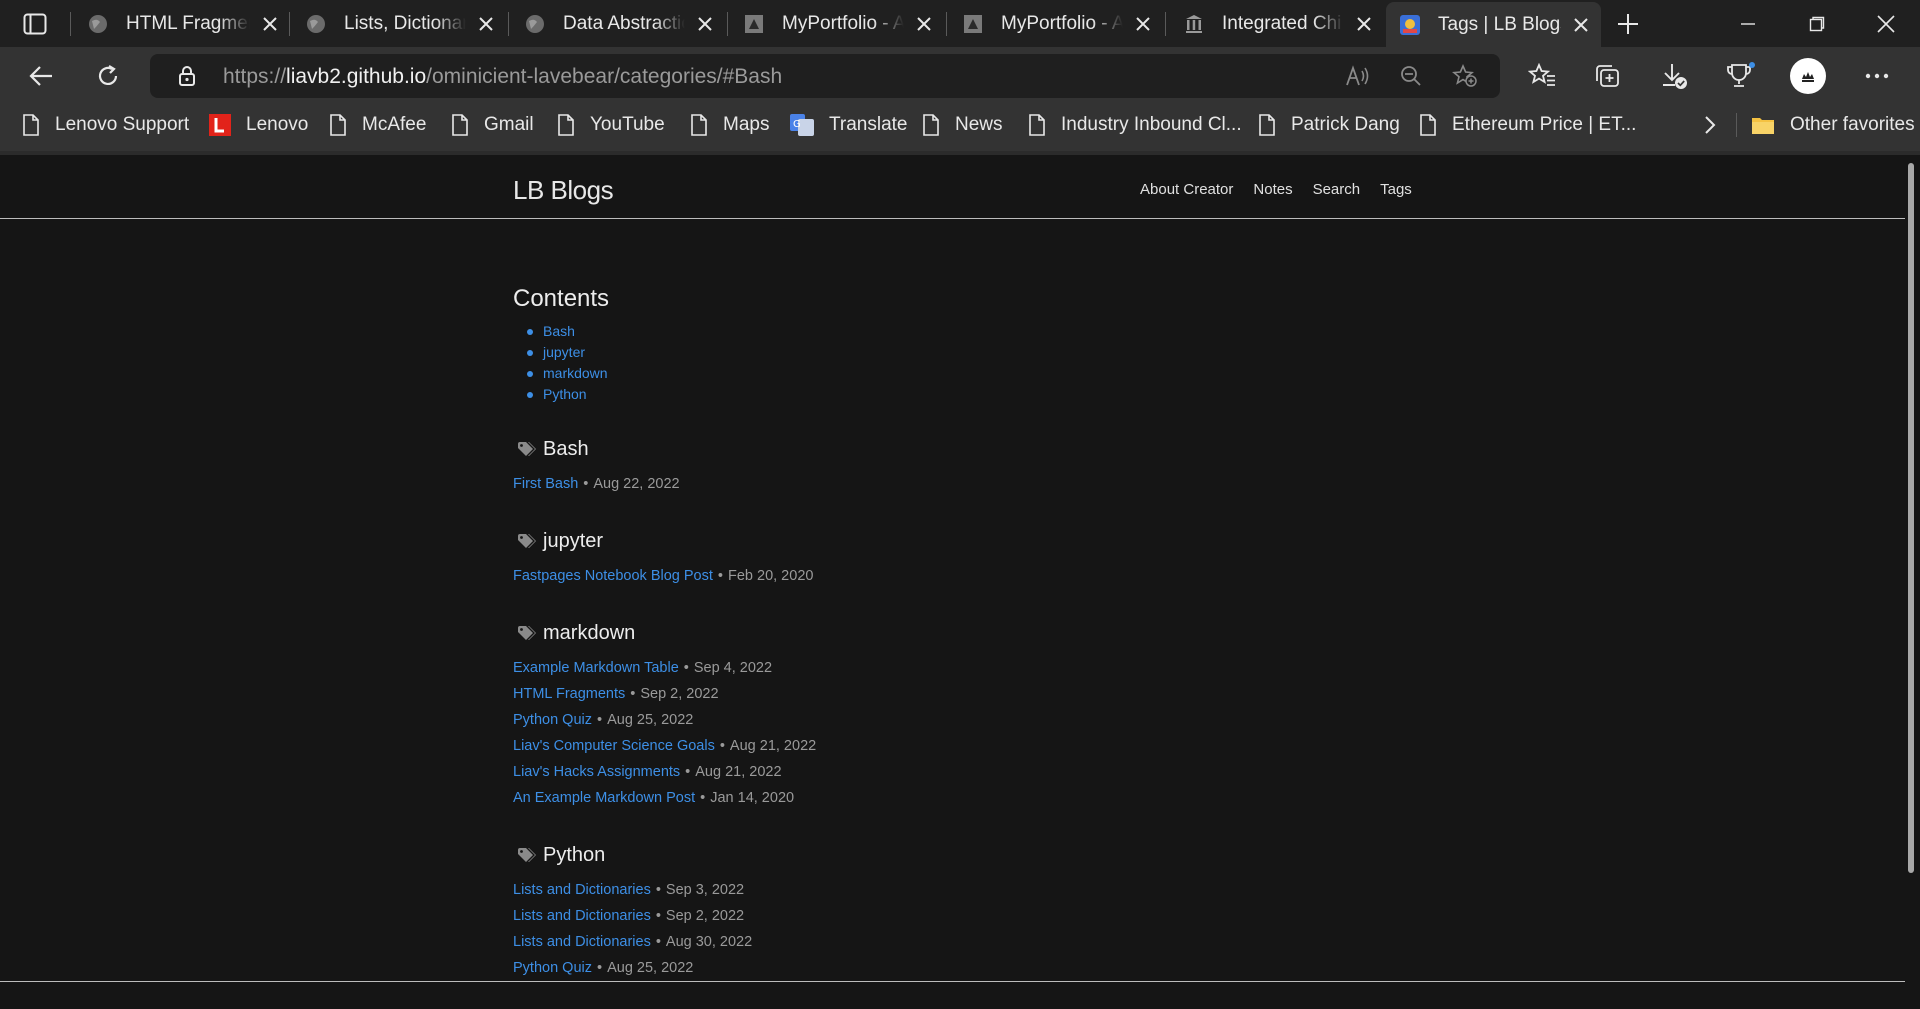 The height and width of the screenshot is (1009, 1920). Describe the element at coordinates (574, 854) in the screenshot. I see `category-name: Python` at that location.